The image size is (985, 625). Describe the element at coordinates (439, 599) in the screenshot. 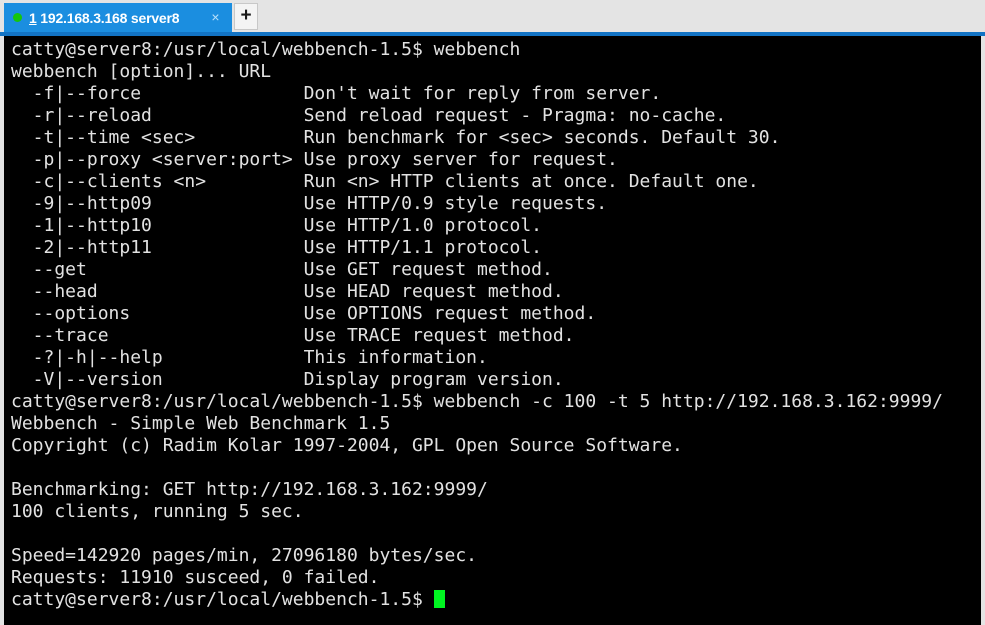

I see `terminal-cursor` at that location.